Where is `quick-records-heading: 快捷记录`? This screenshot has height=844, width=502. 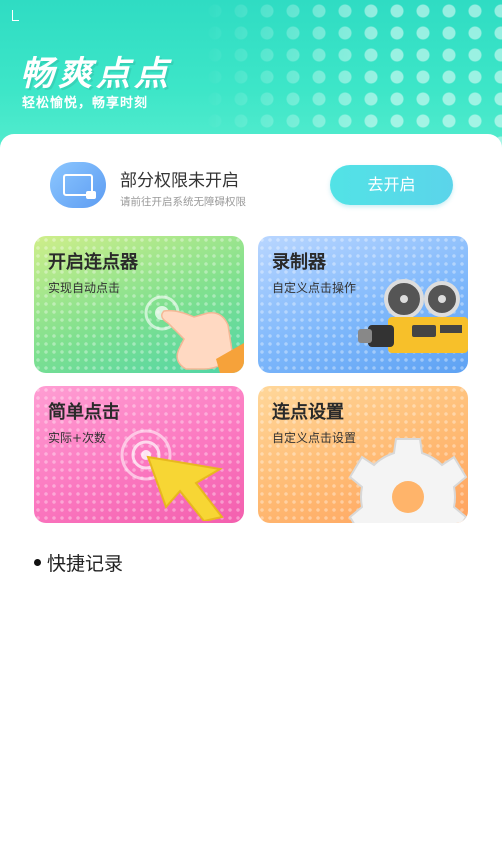
quick-records-heading: 快捷记录 is located at coordinates (78, 562).